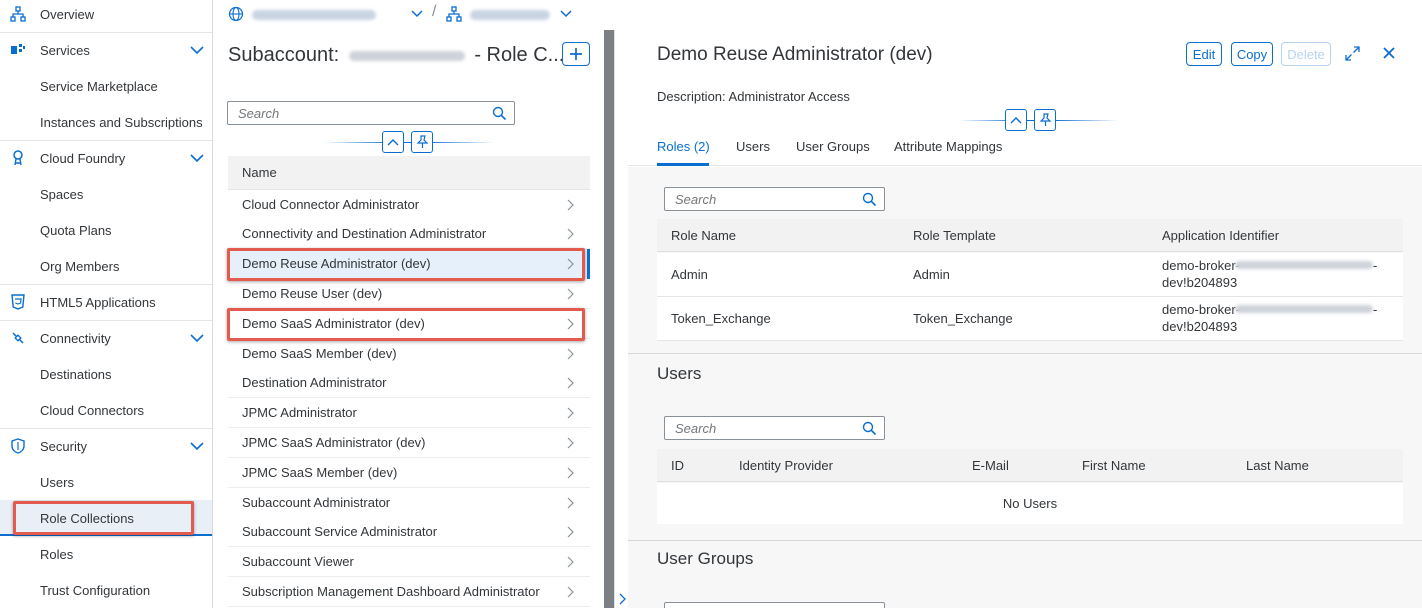  What do you see at coordinates (63, 446) in the screenshot?
I see `nav-label: Security` at bounding box center [63, 446].